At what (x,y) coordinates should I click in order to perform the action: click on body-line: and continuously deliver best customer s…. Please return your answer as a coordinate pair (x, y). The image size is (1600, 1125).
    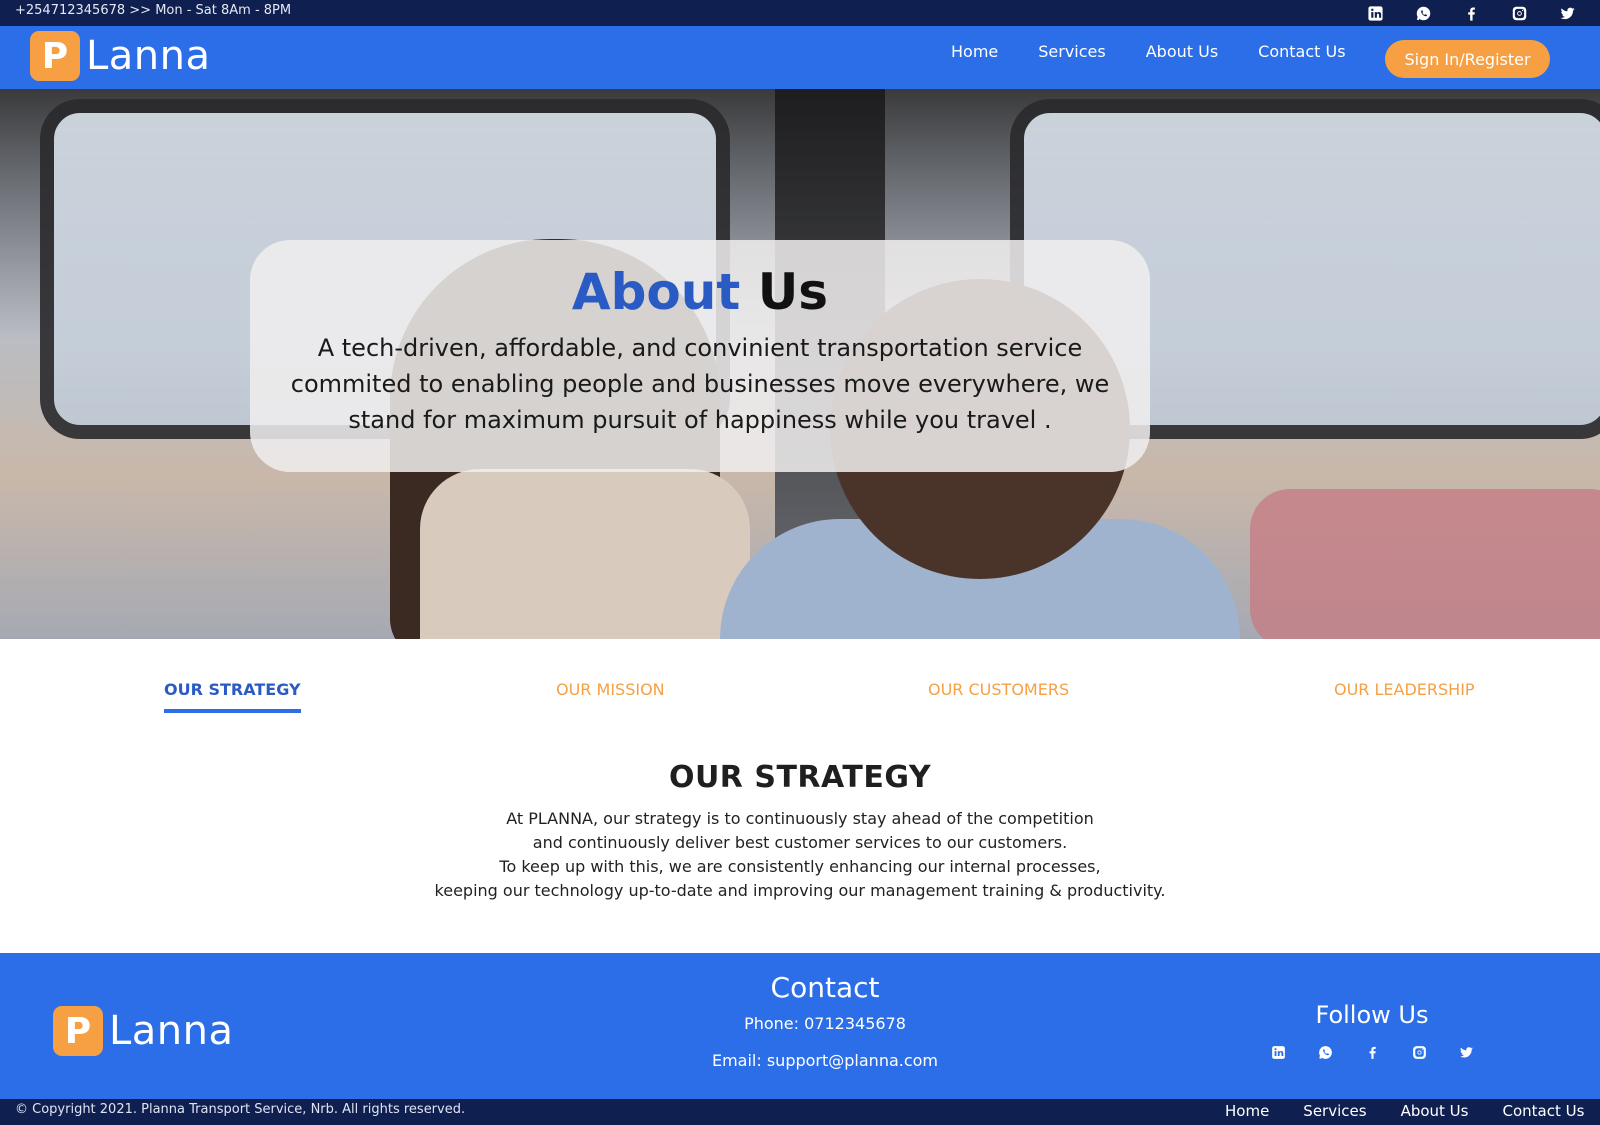
    Looking at the image, I should click on (800, 842).